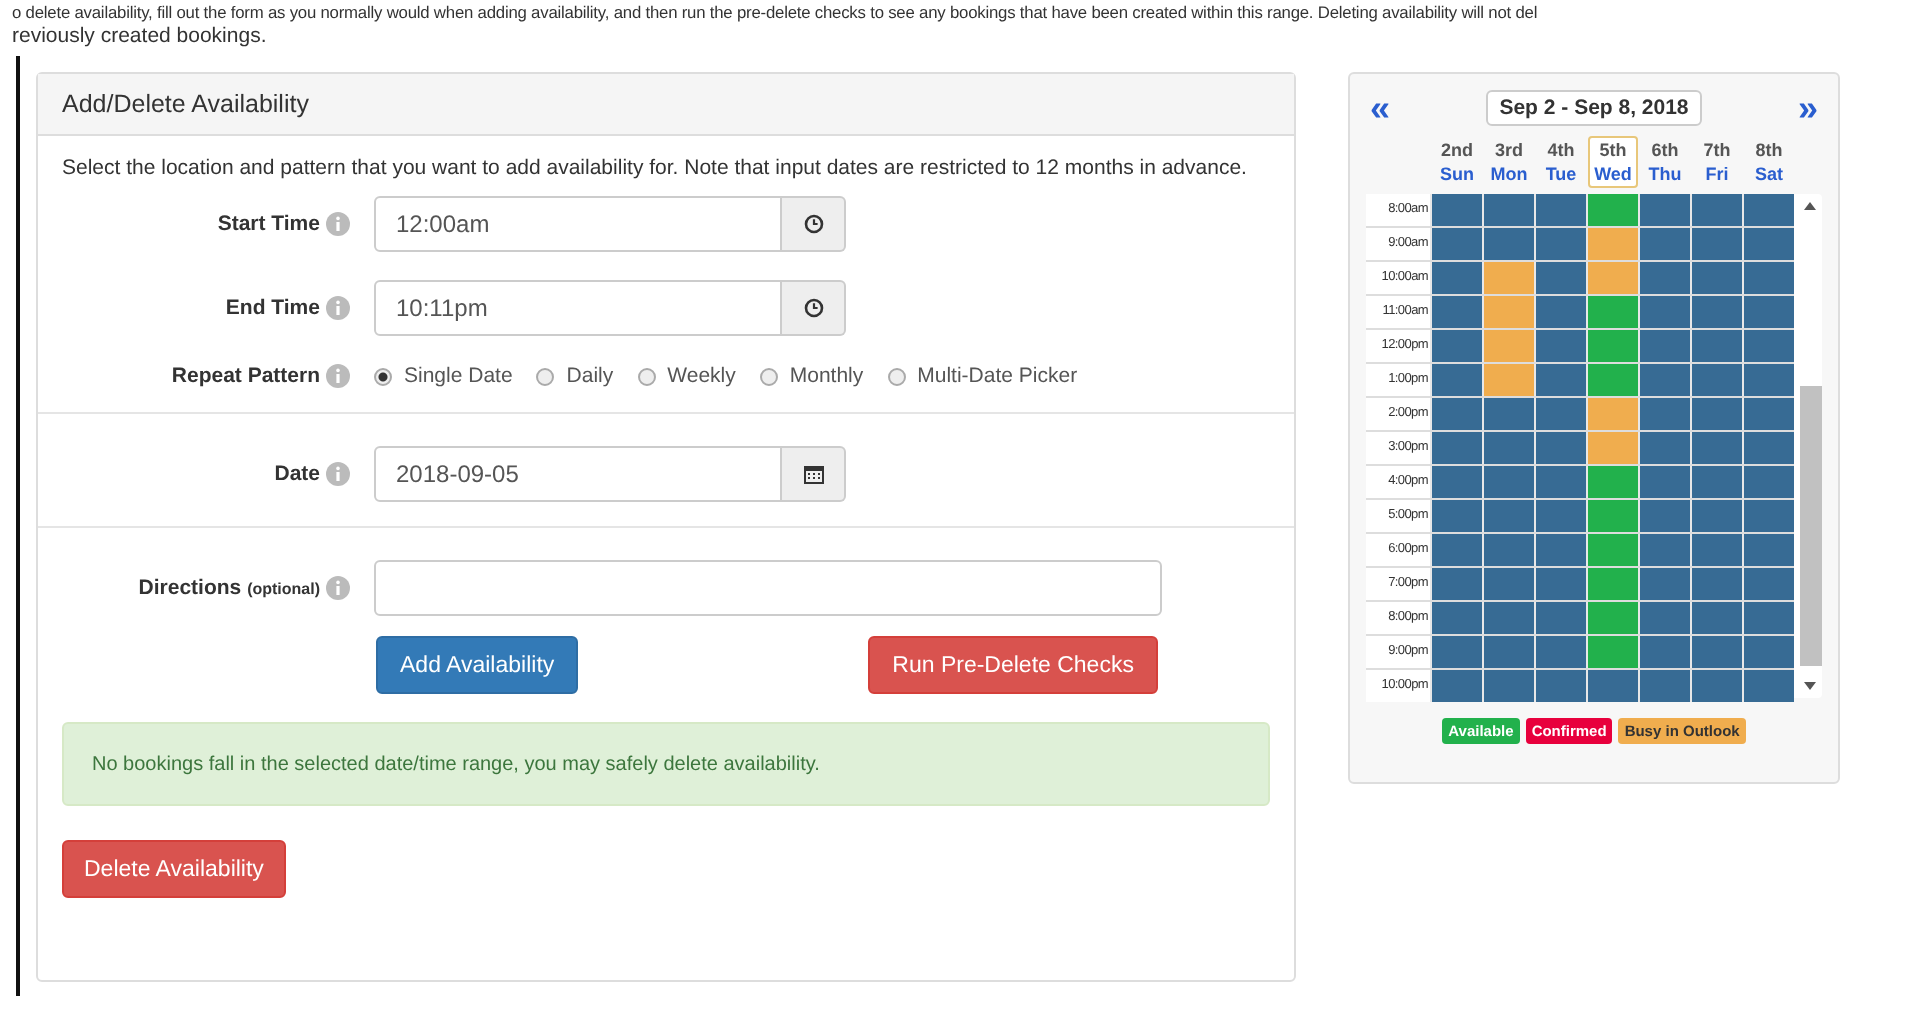 Image resolution: width=1928 pixels, height=1012 pixels. I want to click on day-header: 7th Fri, so click(1717, 162).